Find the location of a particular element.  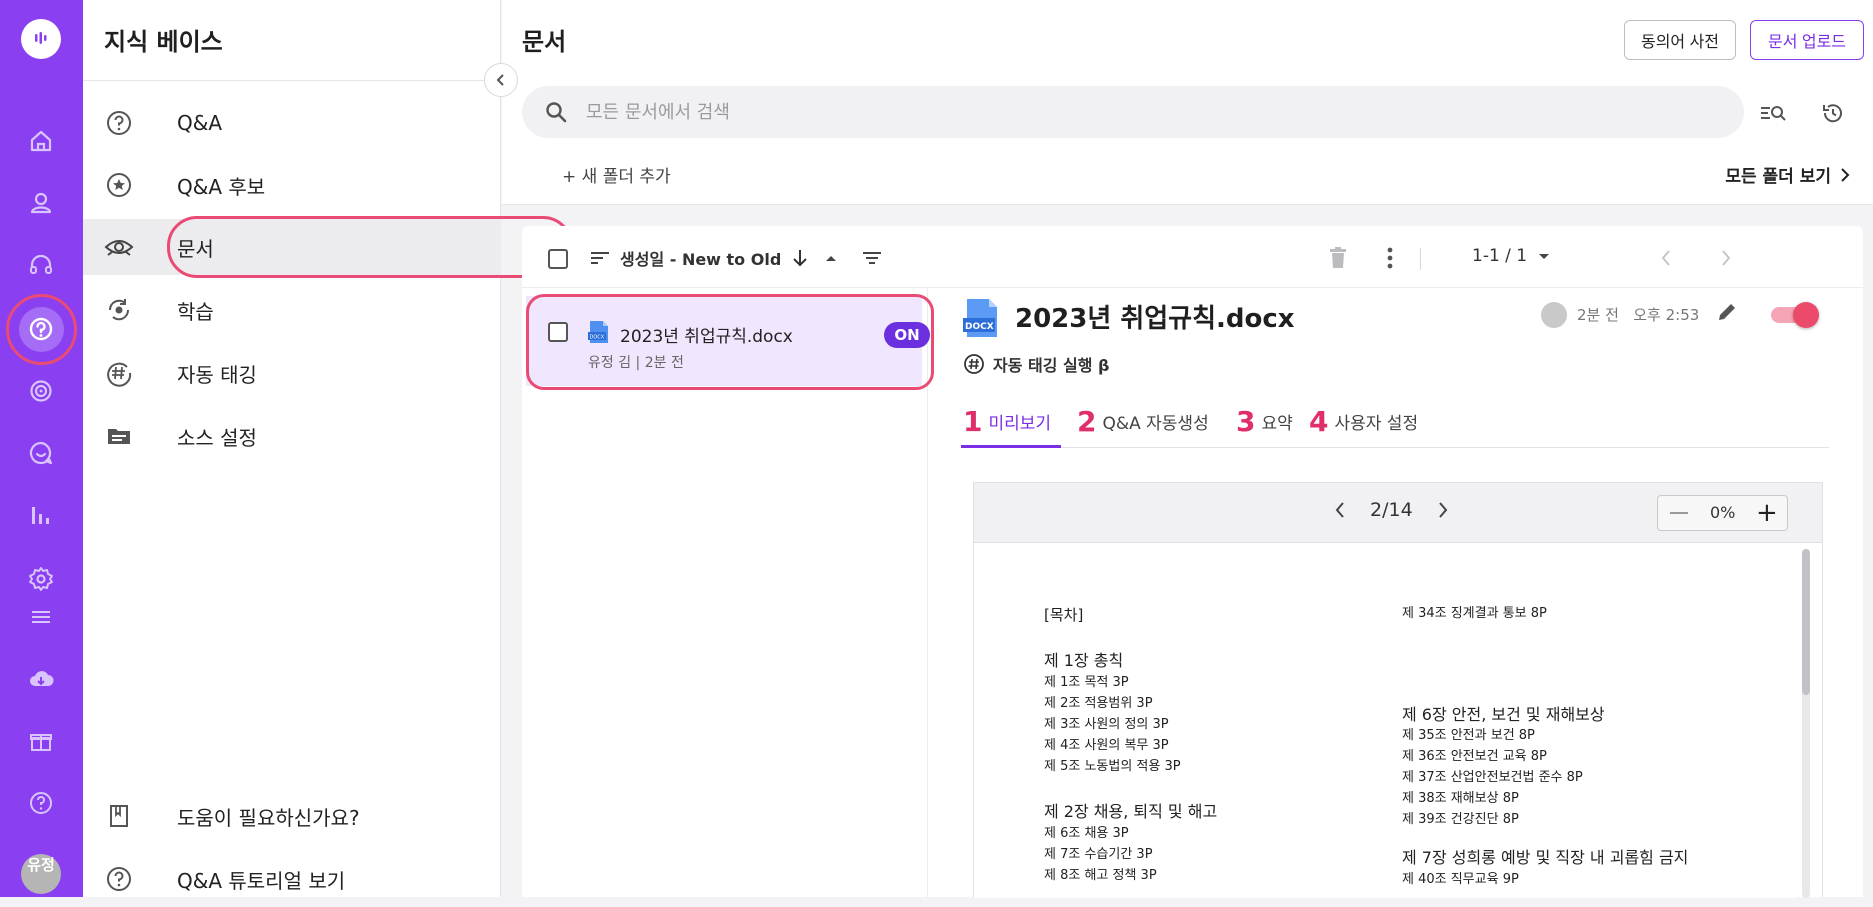

svg-text: DOCX is located at coordinates (979, 327).